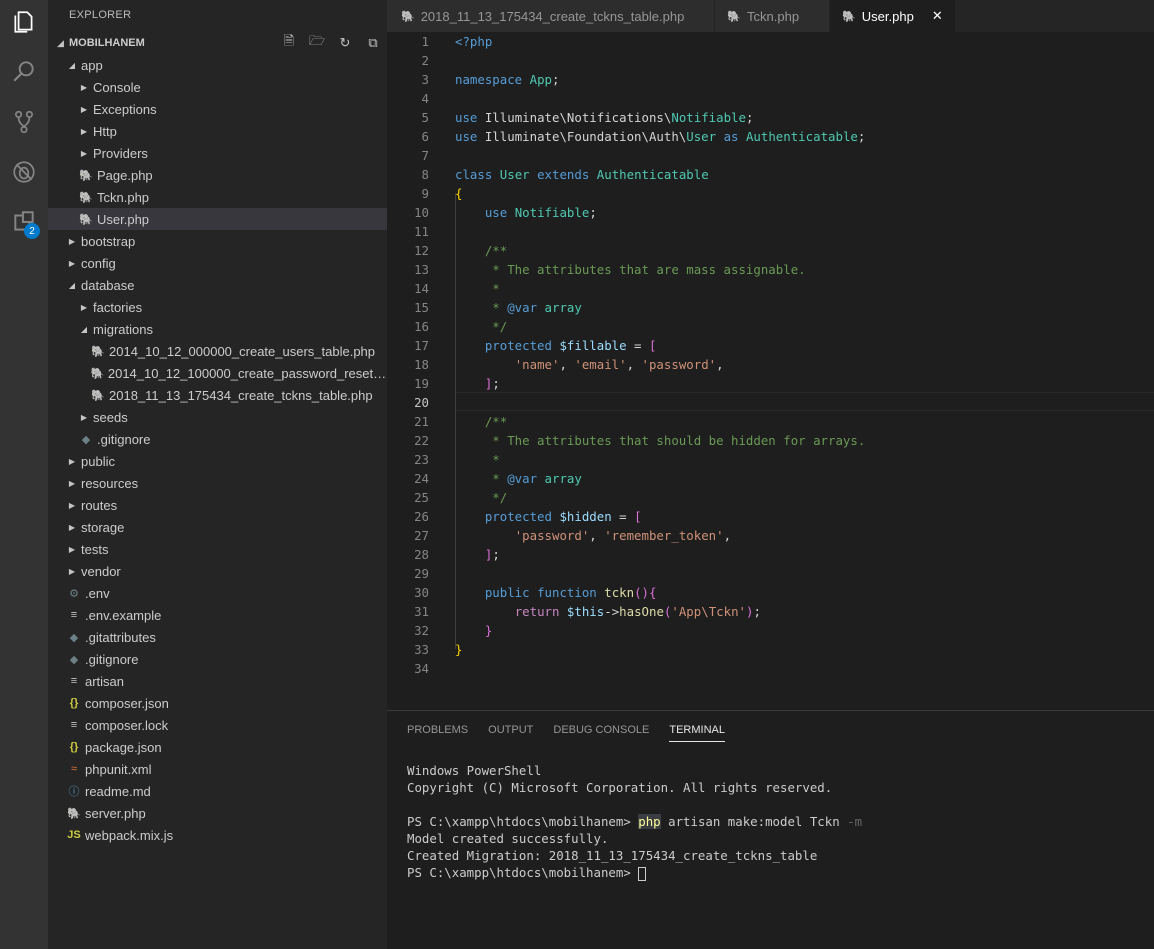 The width and height of the screenshot is (1154, 949). I want to click on tree-item: ▶ Providers, so click(217, 153).